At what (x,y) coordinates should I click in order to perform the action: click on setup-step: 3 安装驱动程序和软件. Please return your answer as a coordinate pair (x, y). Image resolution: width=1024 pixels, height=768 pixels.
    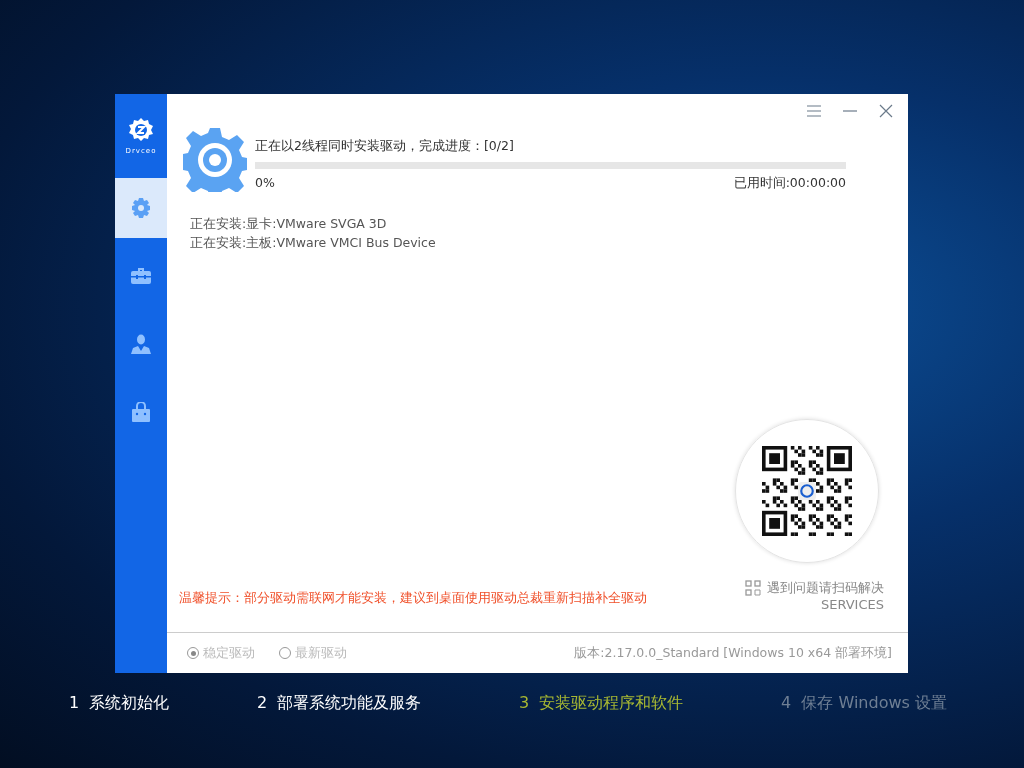
    Looking at the image, I should click on (650, 703).